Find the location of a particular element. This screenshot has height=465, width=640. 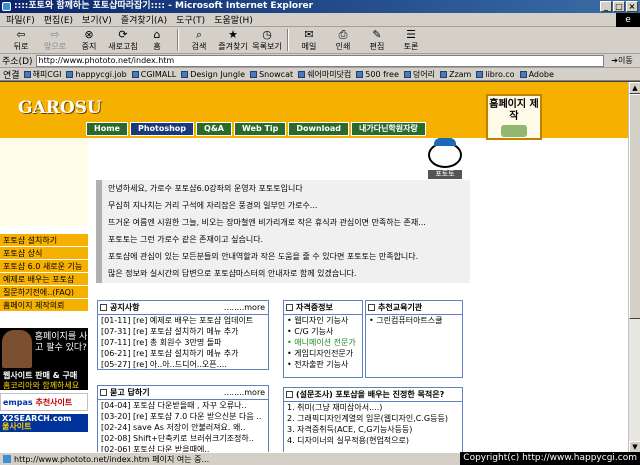

link-item: libro.co is located at coordinates (495, 74).